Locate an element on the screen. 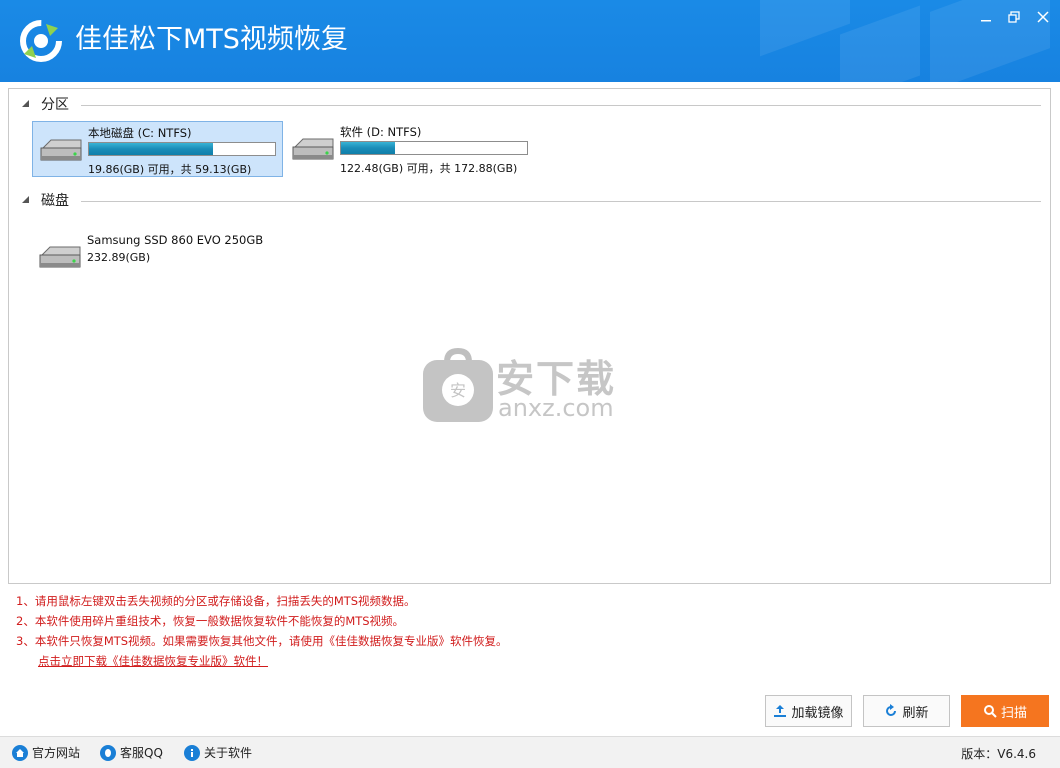  customer-qq-link: 客服QQ is located at coordinates (131, 752).